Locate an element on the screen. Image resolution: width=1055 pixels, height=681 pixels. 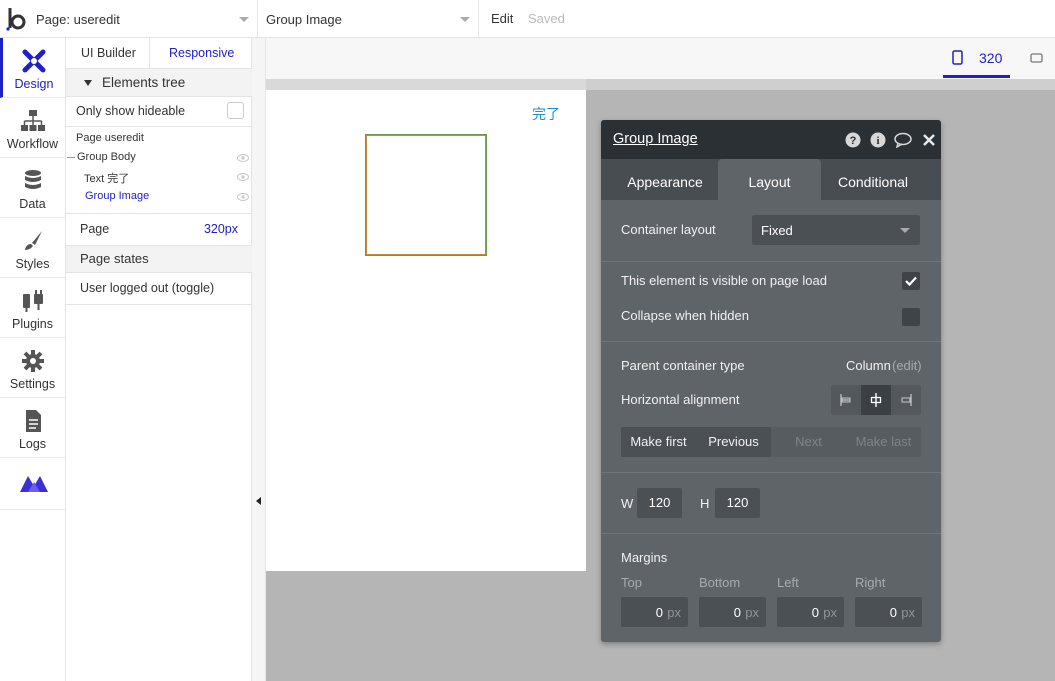
workflow-icon is located at coordinates (33, 120).